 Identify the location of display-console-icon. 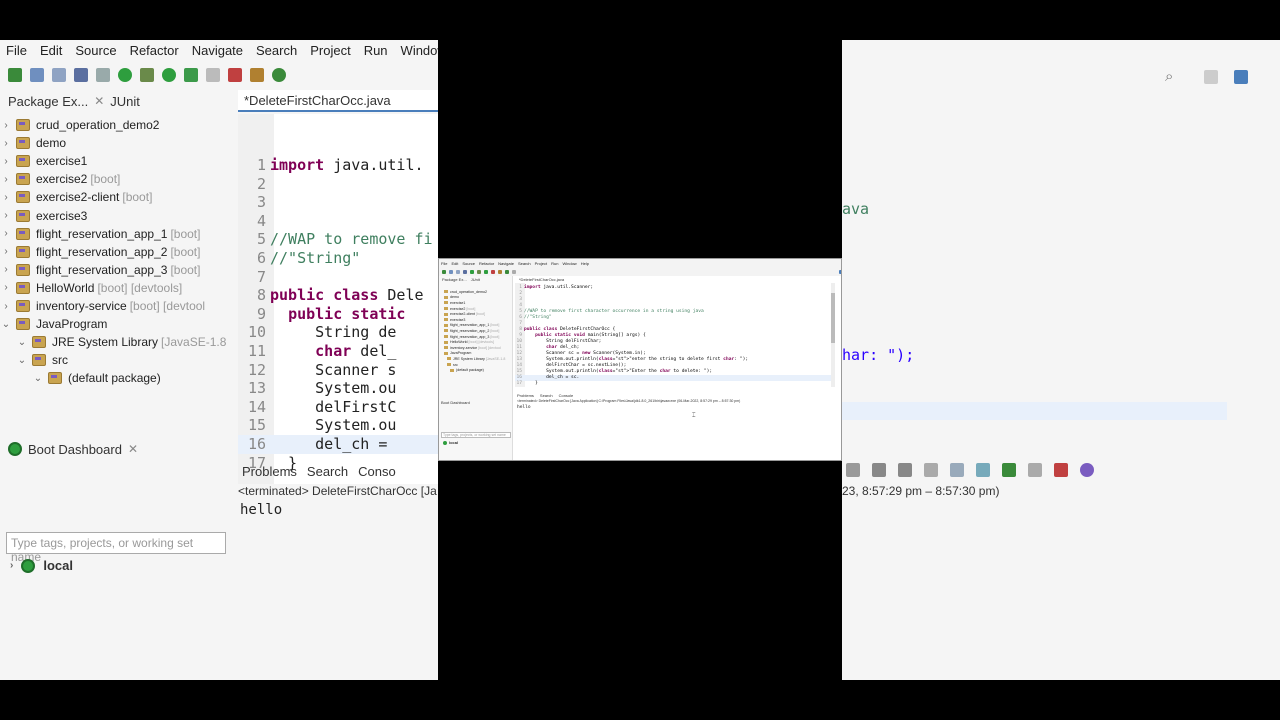
(1009, 470).